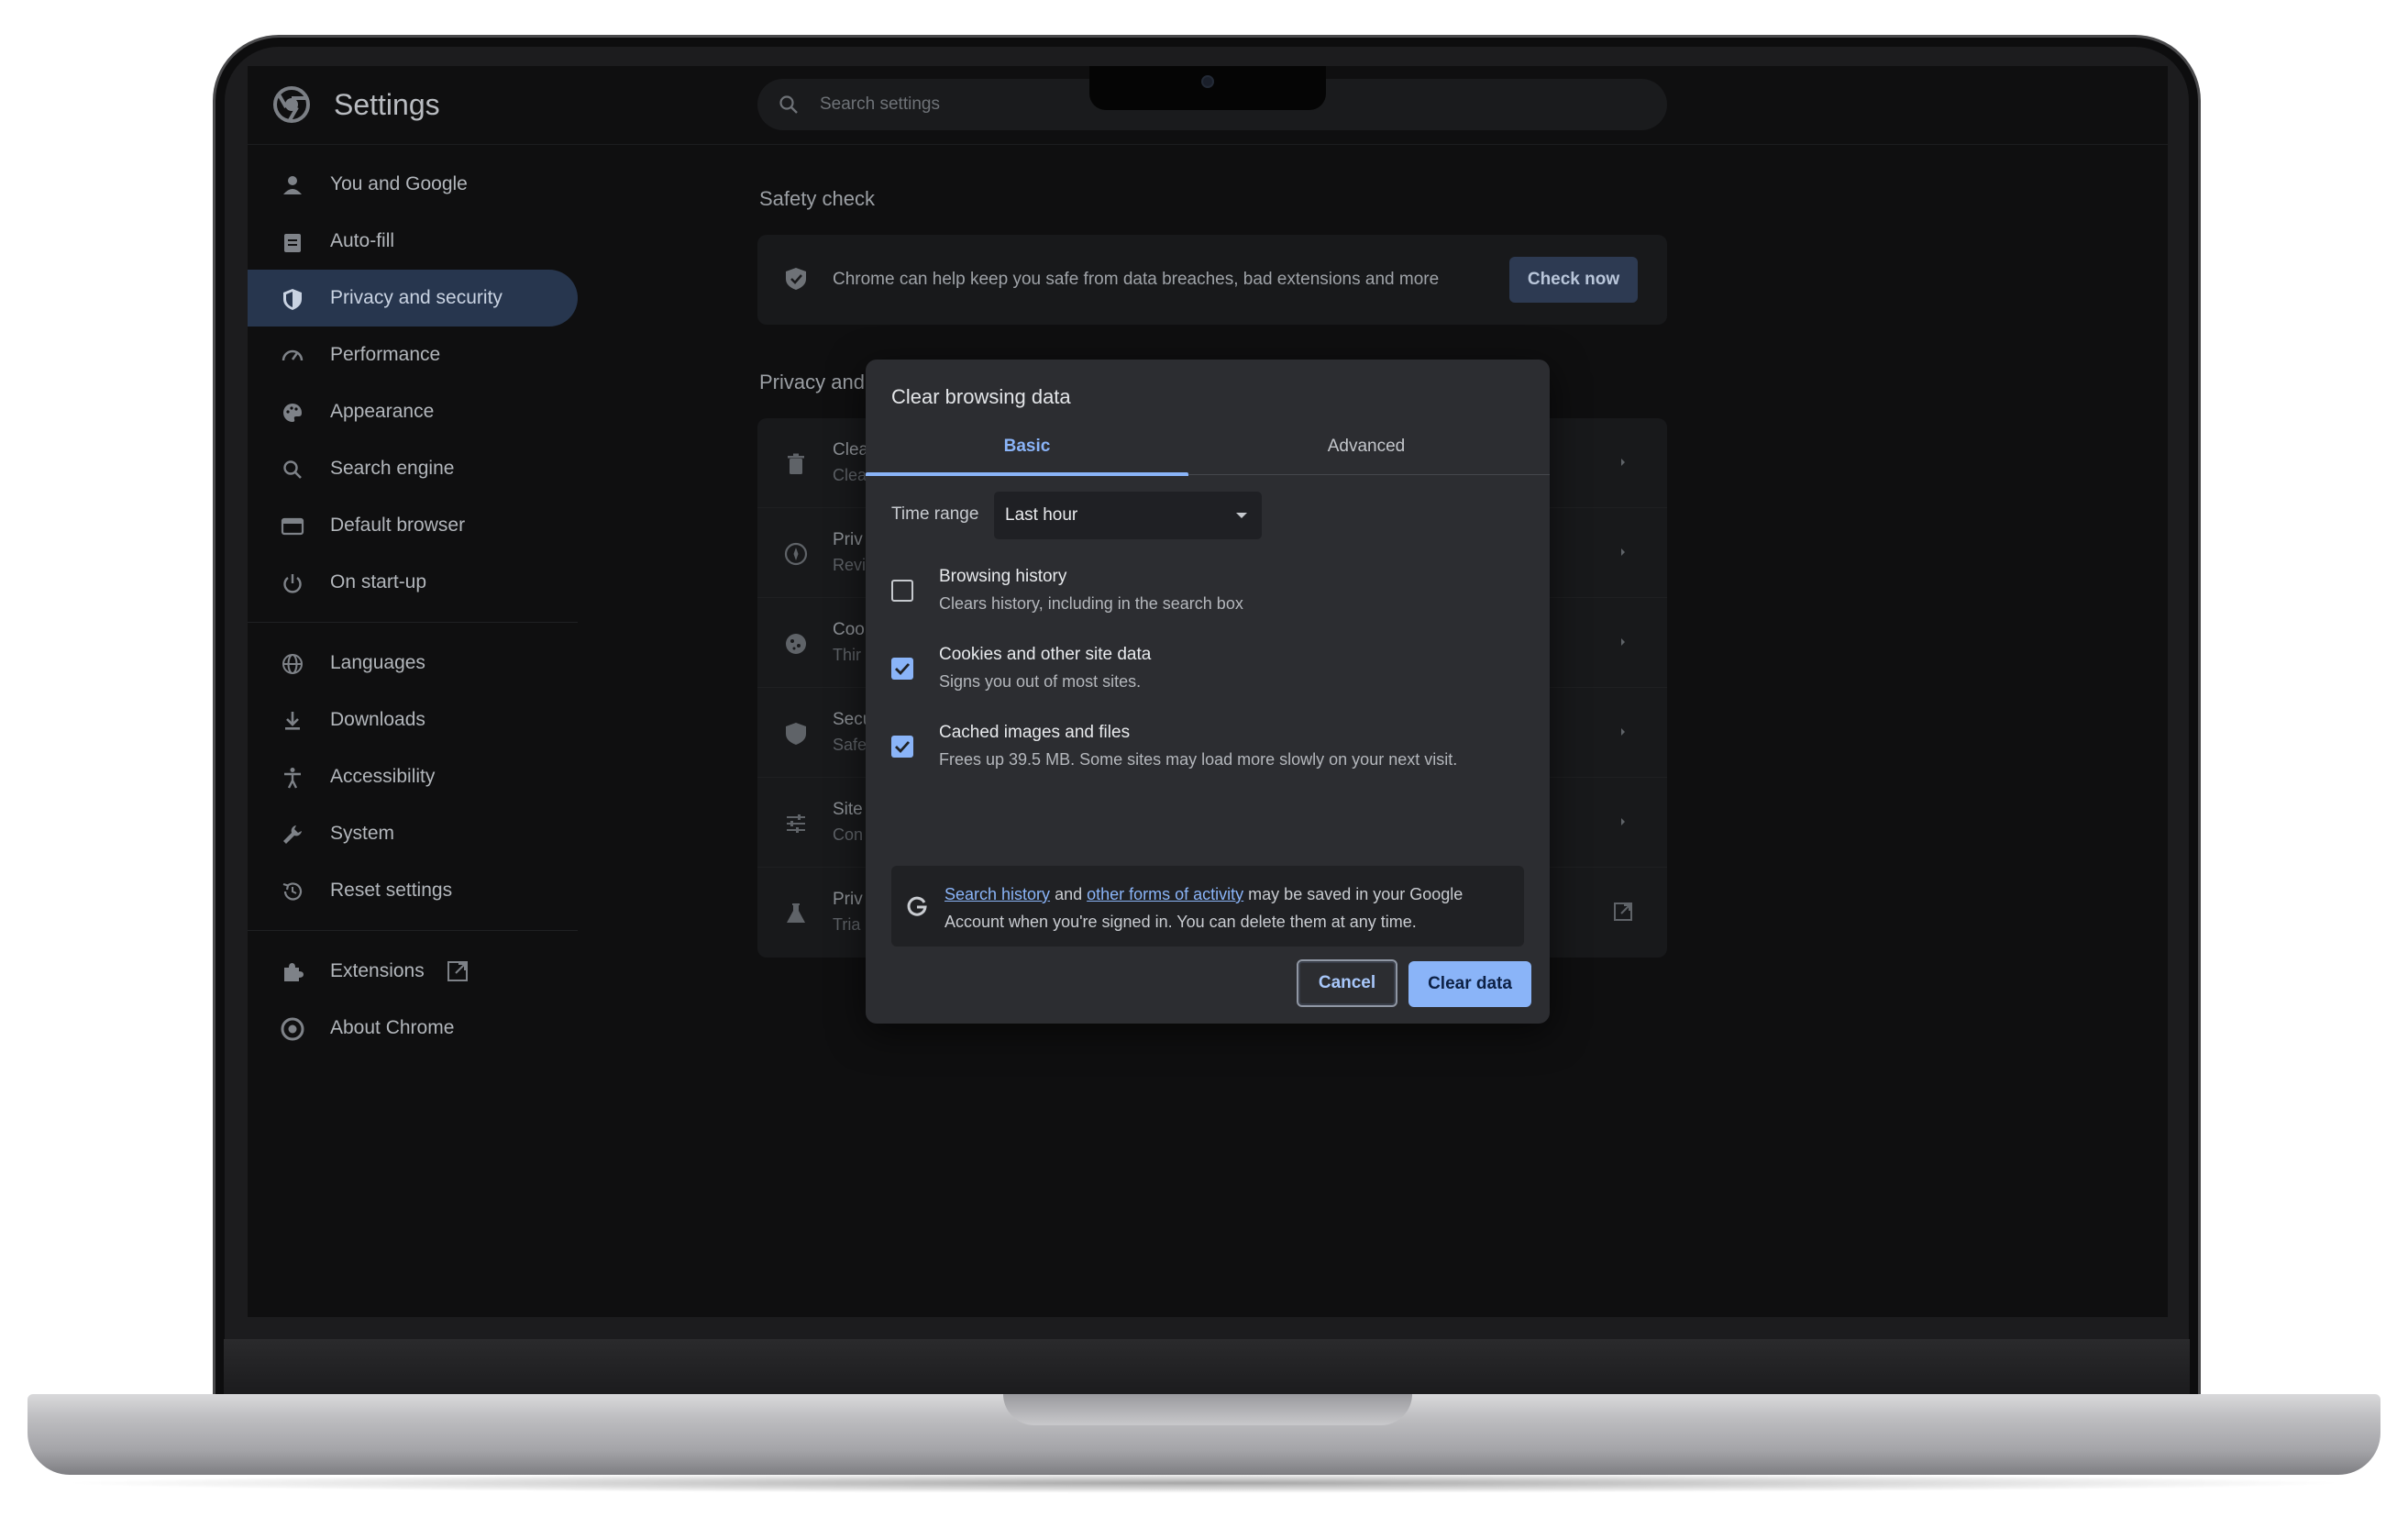  Describe the element at coordinates (902, 591) in the screenshot. I see `browsing-history-checkbox` at that location.